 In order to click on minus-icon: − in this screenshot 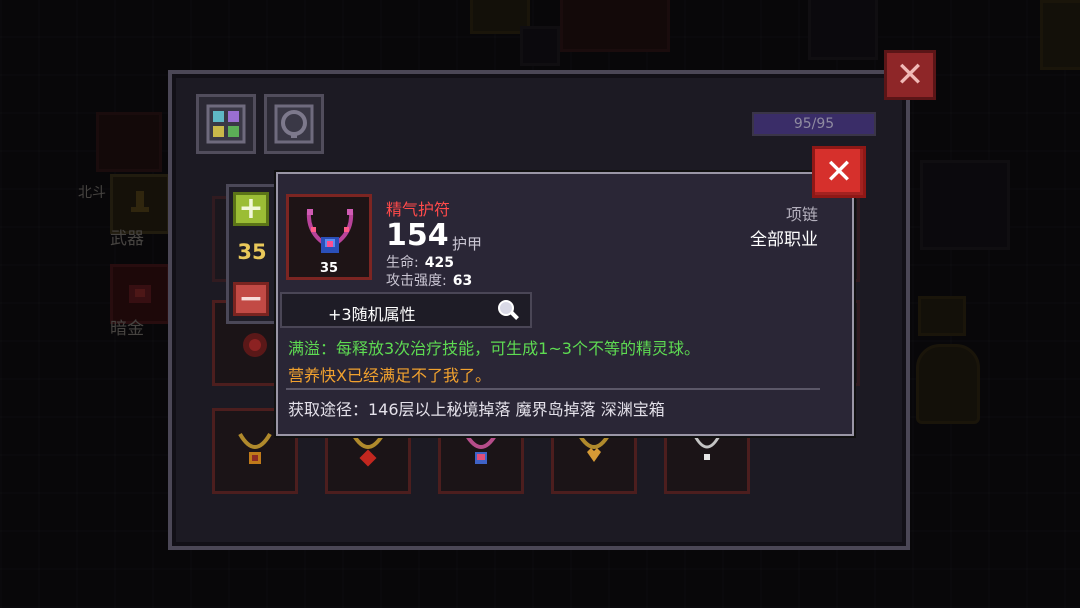, I will do `click(251, 298)`.